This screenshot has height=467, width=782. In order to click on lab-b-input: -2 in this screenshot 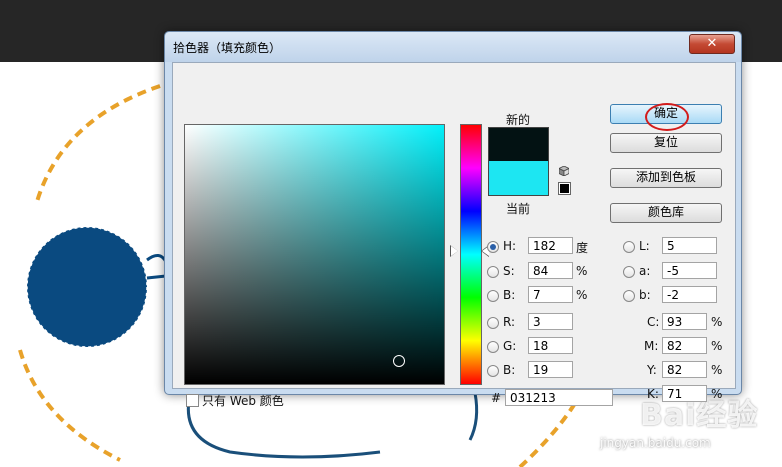, I will do `click(689, 294)`.